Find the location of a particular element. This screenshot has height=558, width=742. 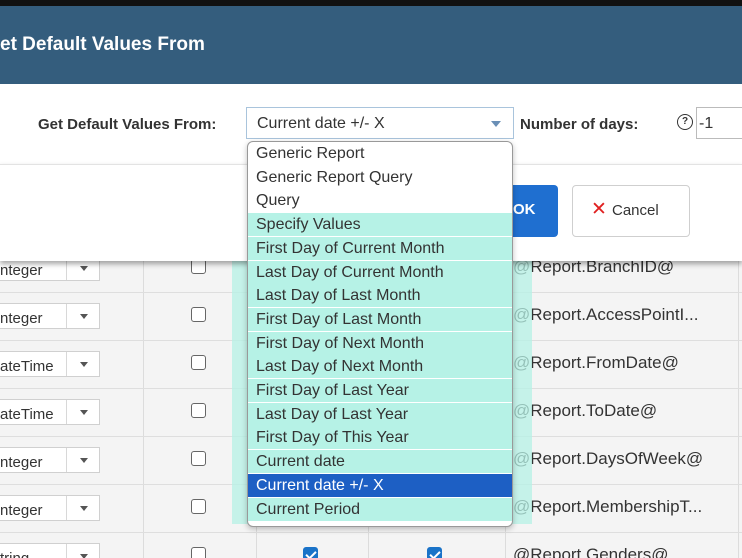

source-select: Current date +/- X is located at coordinates (380, 123).